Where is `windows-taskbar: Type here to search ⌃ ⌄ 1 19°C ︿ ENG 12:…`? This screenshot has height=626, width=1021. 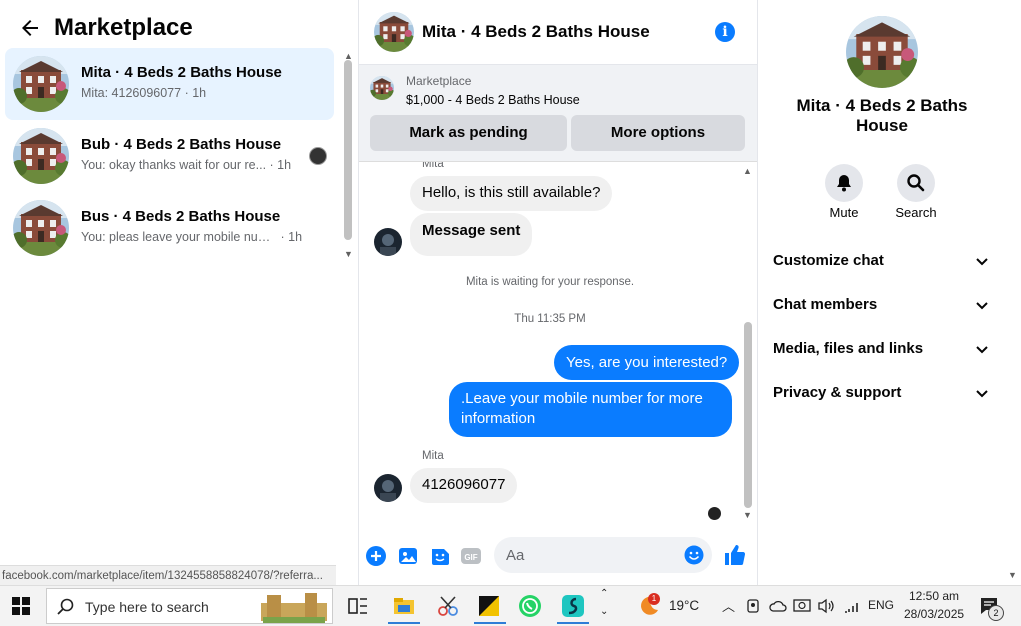
windows-taskbar: Type here to search ⌃ ⌄ 1 19°C ︿ ENG 12:… is located at coordinates (510, 605).